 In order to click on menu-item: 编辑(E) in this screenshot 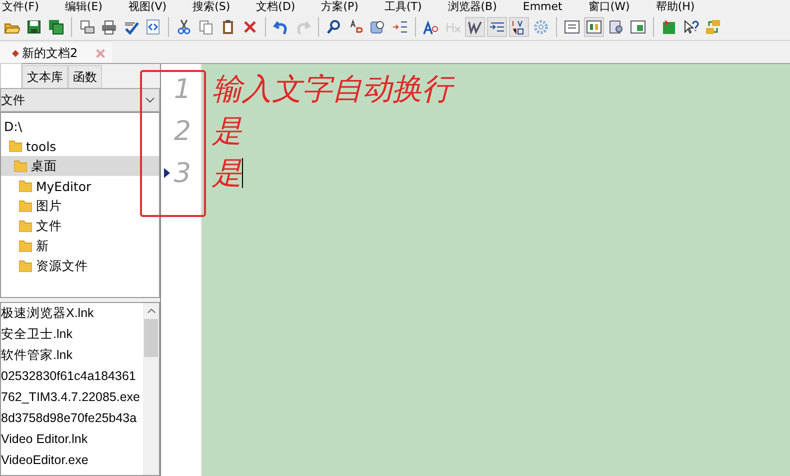, I will do `click(83, 7)`.